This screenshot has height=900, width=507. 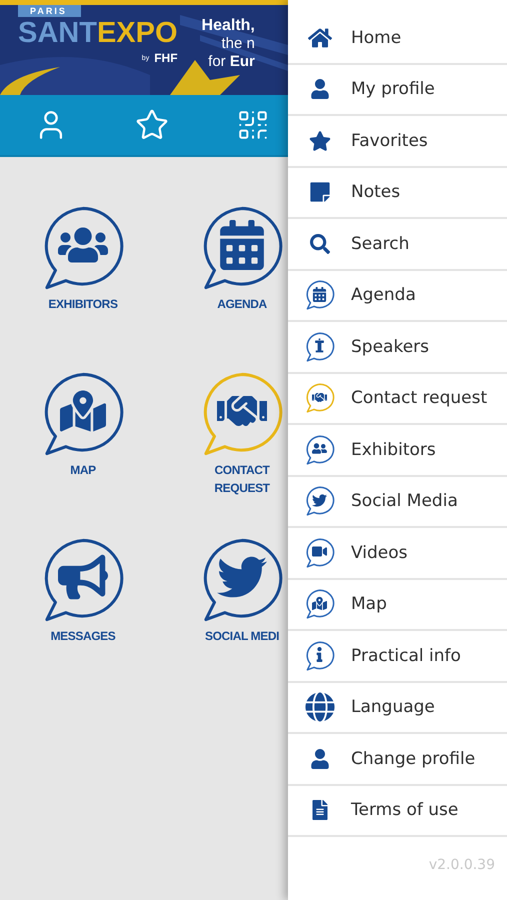 What do you see at coordinates (397, 656) in the screenshot?
I see `menu-item: Practical info` at bounding box center [397, 656].